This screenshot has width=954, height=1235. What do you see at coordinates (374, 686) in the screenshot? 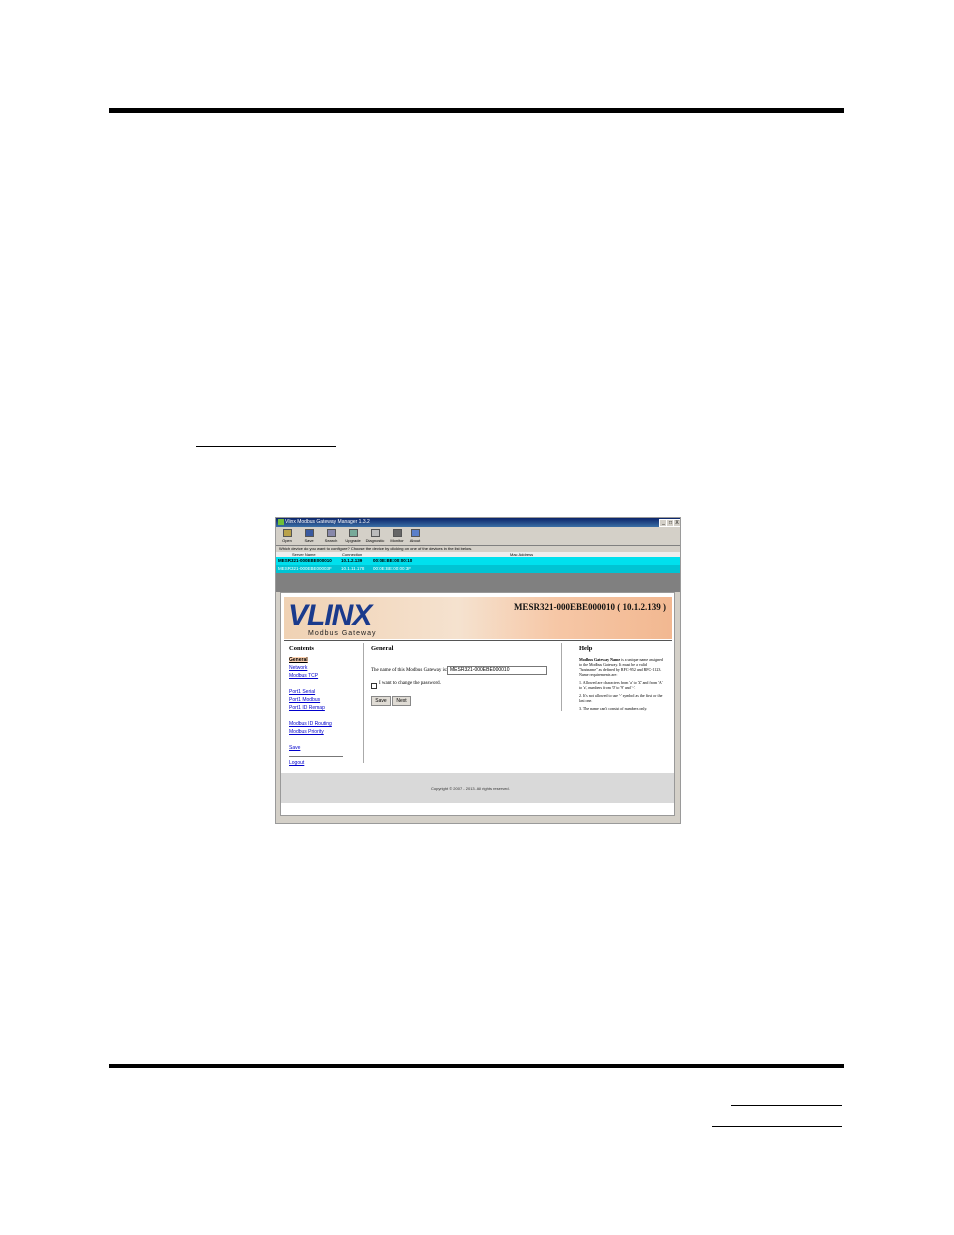
I see `change-password-checkbox` at bounding box center [374, 686].